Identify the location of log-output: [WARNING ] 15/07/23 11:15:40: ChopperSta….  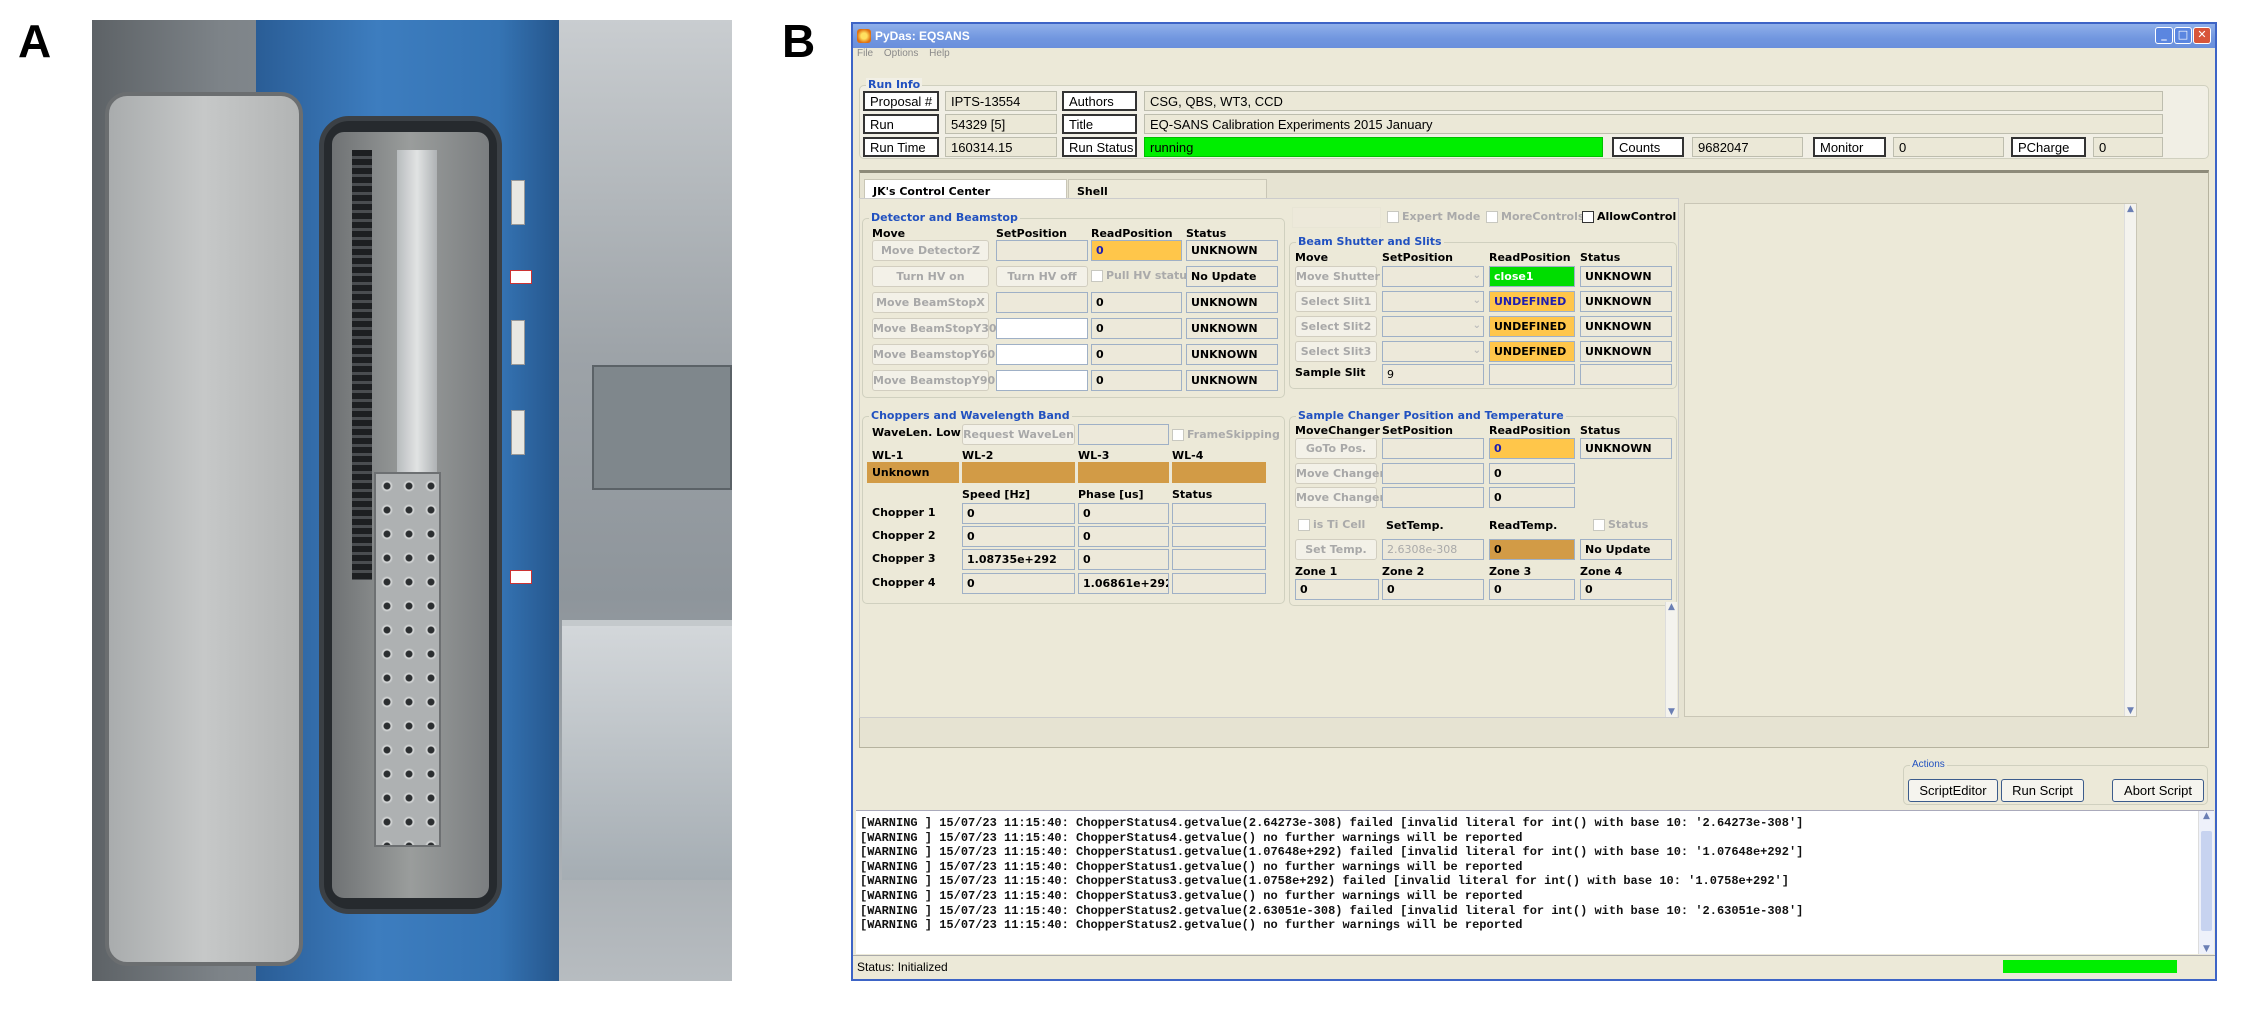
(1535, 882).